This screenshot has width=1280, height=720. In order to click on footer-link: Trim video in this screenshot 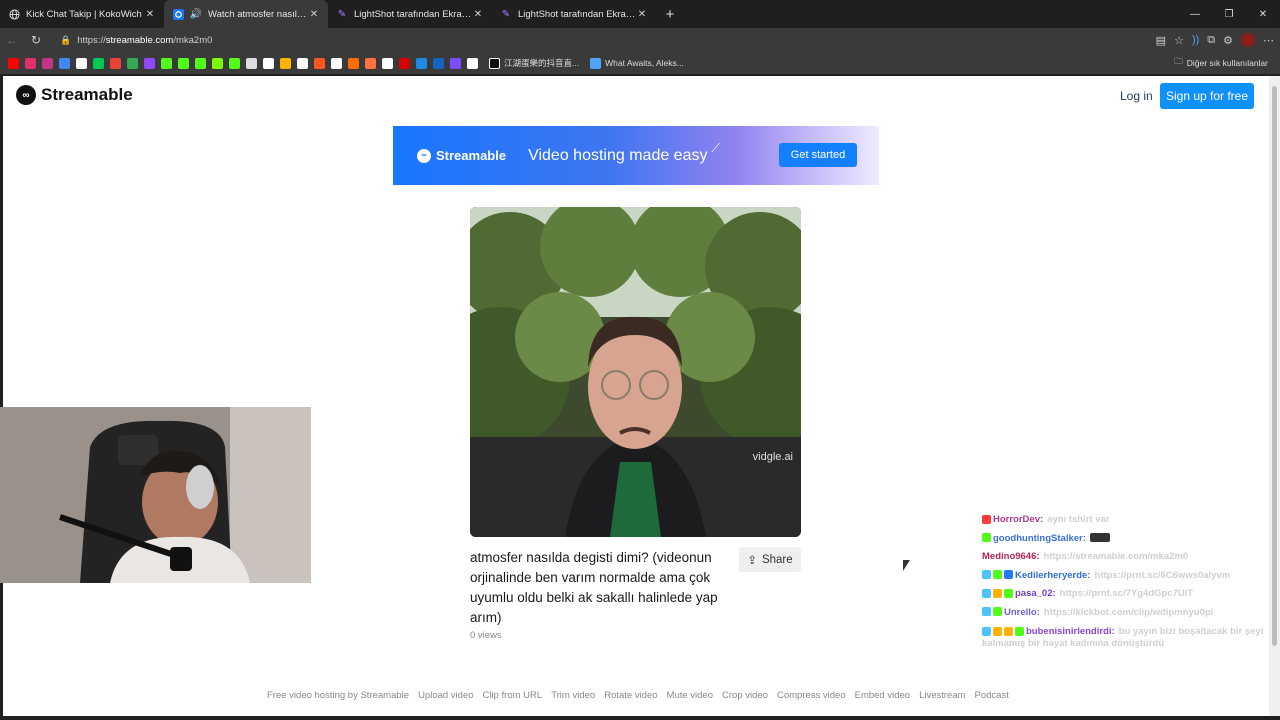, I will do `click(573, 695)`.